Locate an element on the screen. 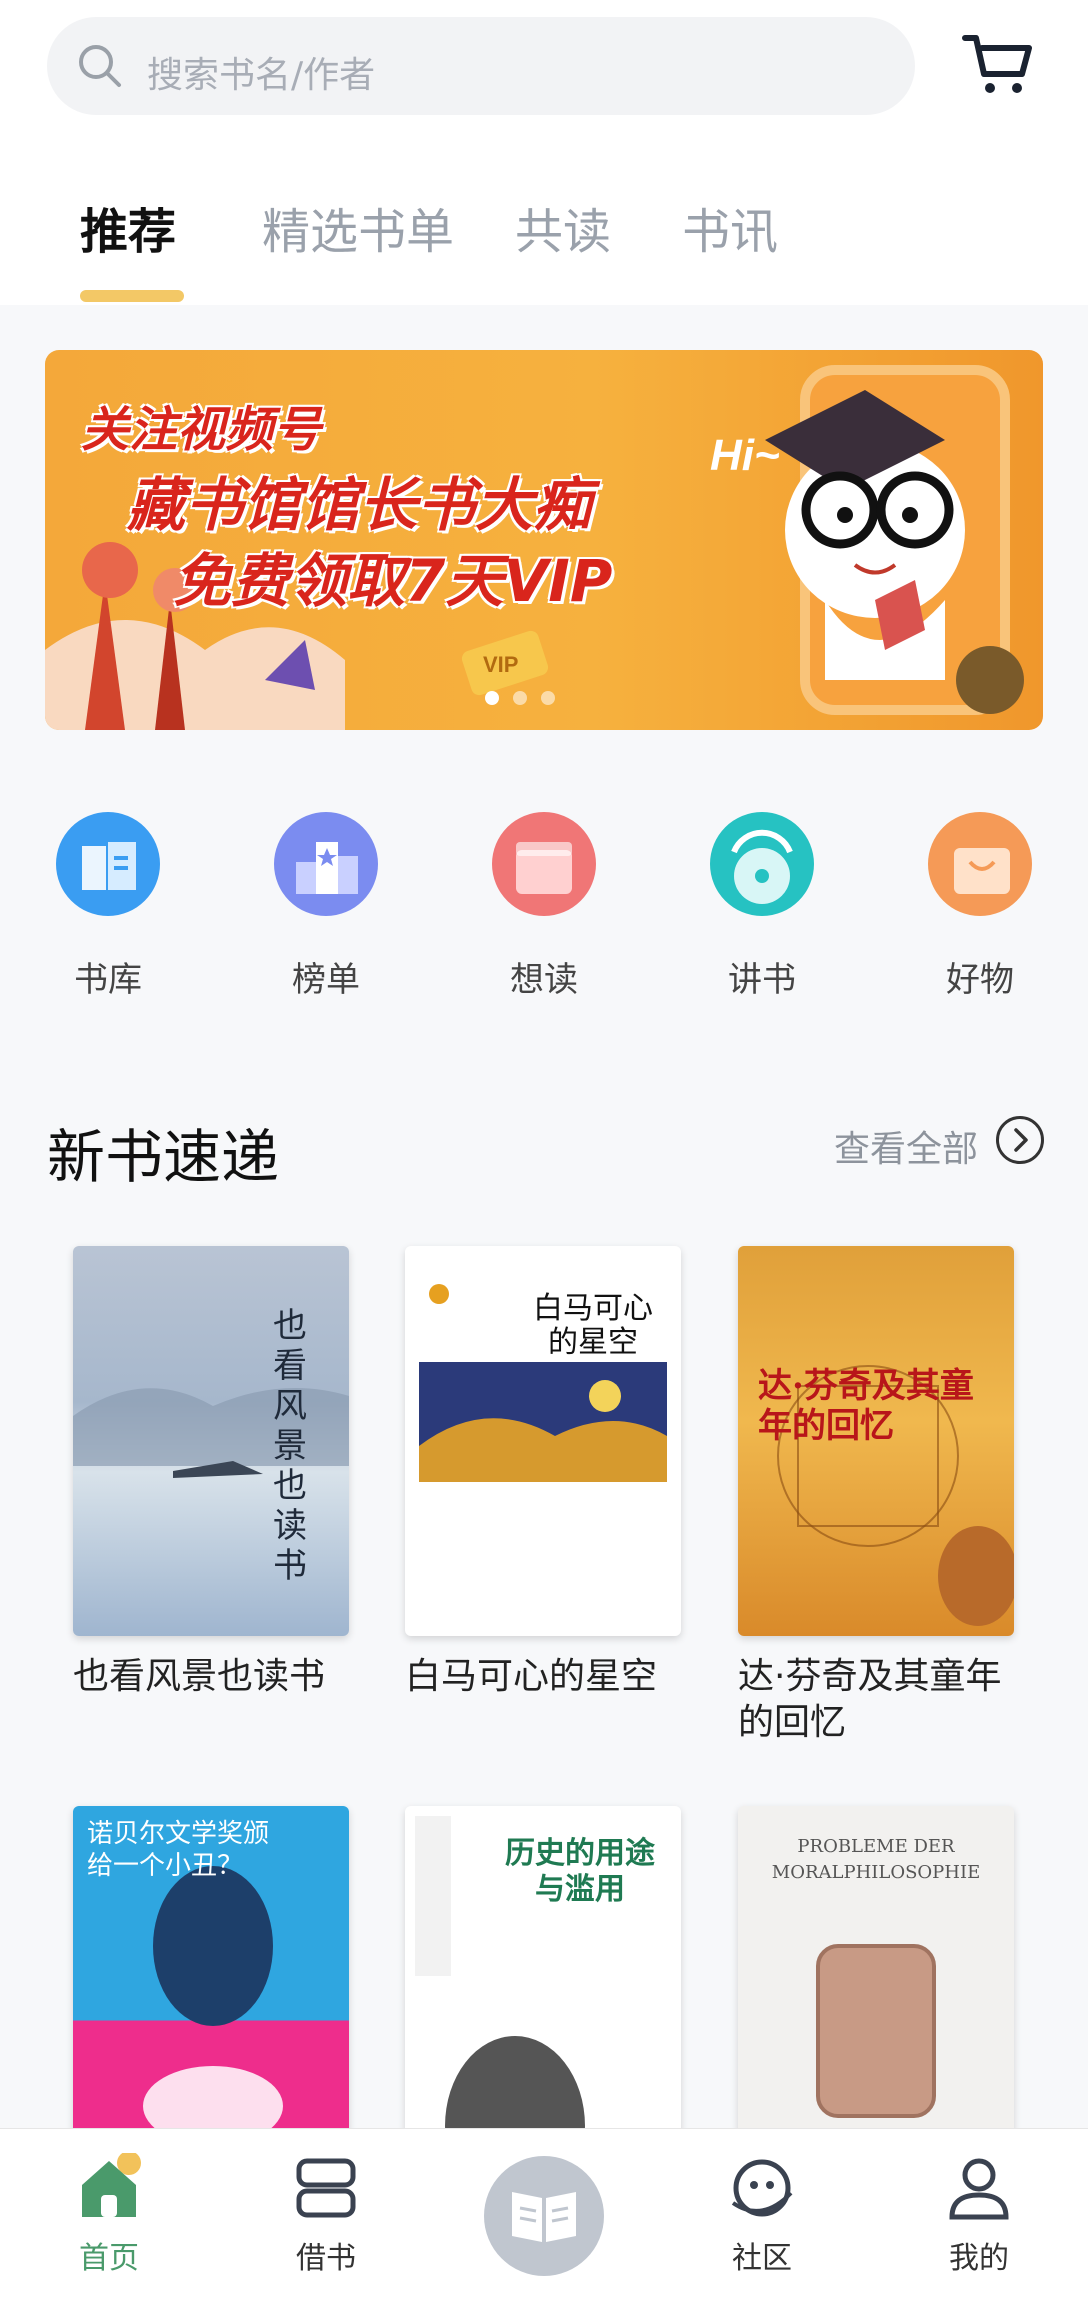 The width and height of the screenshot is (1088, 2301). quick-link-label: 书库 is located at coordinates (108, 980).